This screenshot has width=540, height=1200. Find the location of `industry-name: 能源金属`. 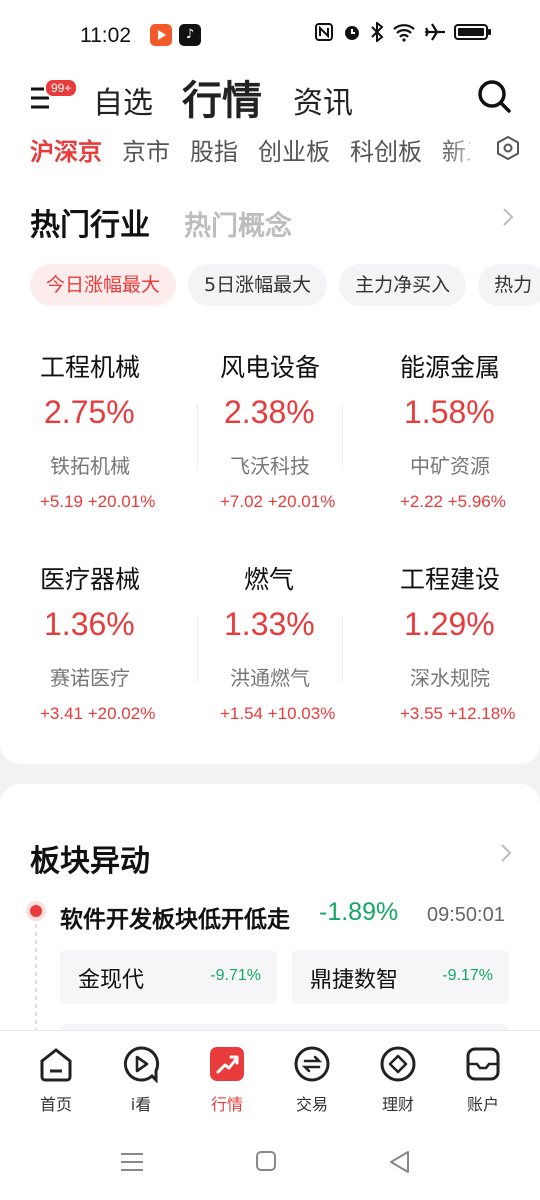

industry-name: 能源金属 is located at coordinates (450, 367).